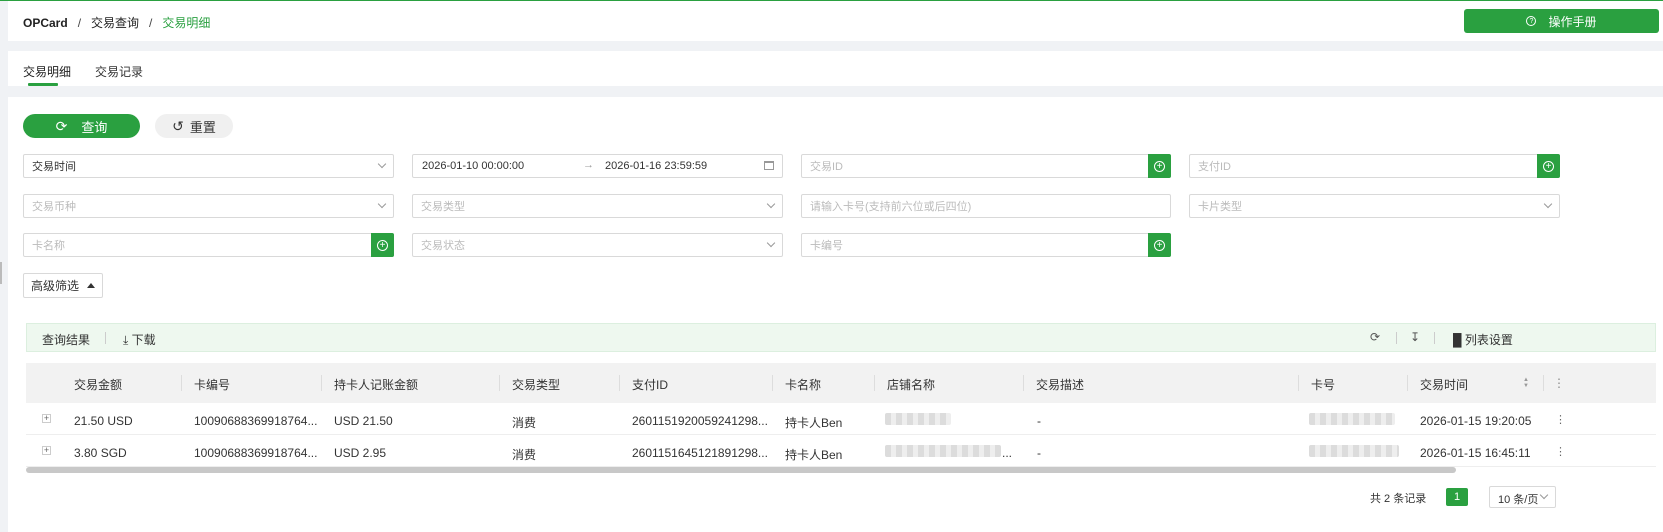 The height and width of the screenshot is (532, 1663). Describe the element at coordinates (1374, 166) in the screenshot. I see `pay-id-input: 支付ID +` at that location.